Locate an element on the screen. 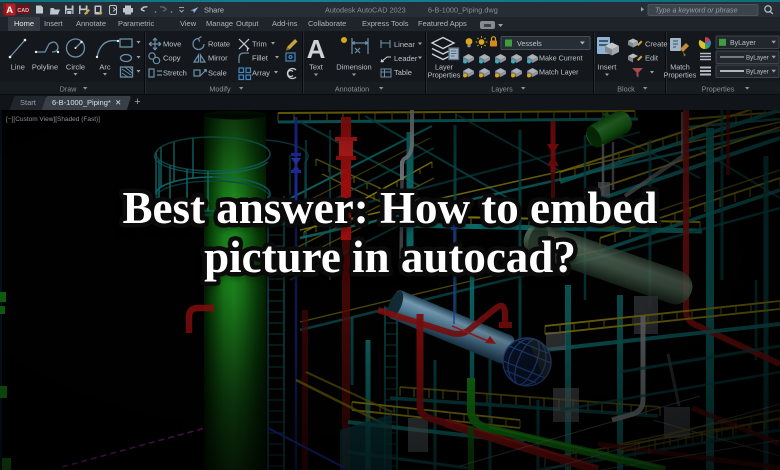 The image size is (780, 470). svg-text: Fillet is located at coordinates (260, 58).